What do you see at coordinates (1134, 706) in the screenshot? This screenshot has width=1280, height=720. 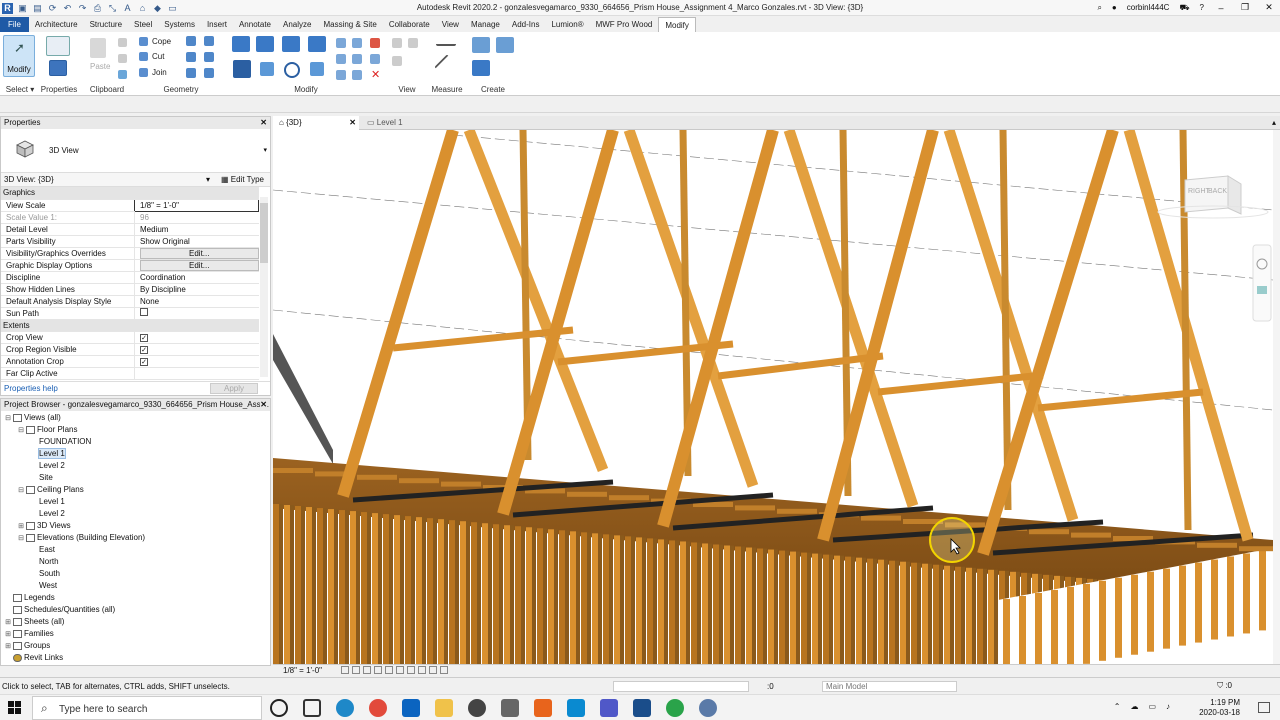 I see `onedrive-icon: ☁` at bounding box center [1134, 706].